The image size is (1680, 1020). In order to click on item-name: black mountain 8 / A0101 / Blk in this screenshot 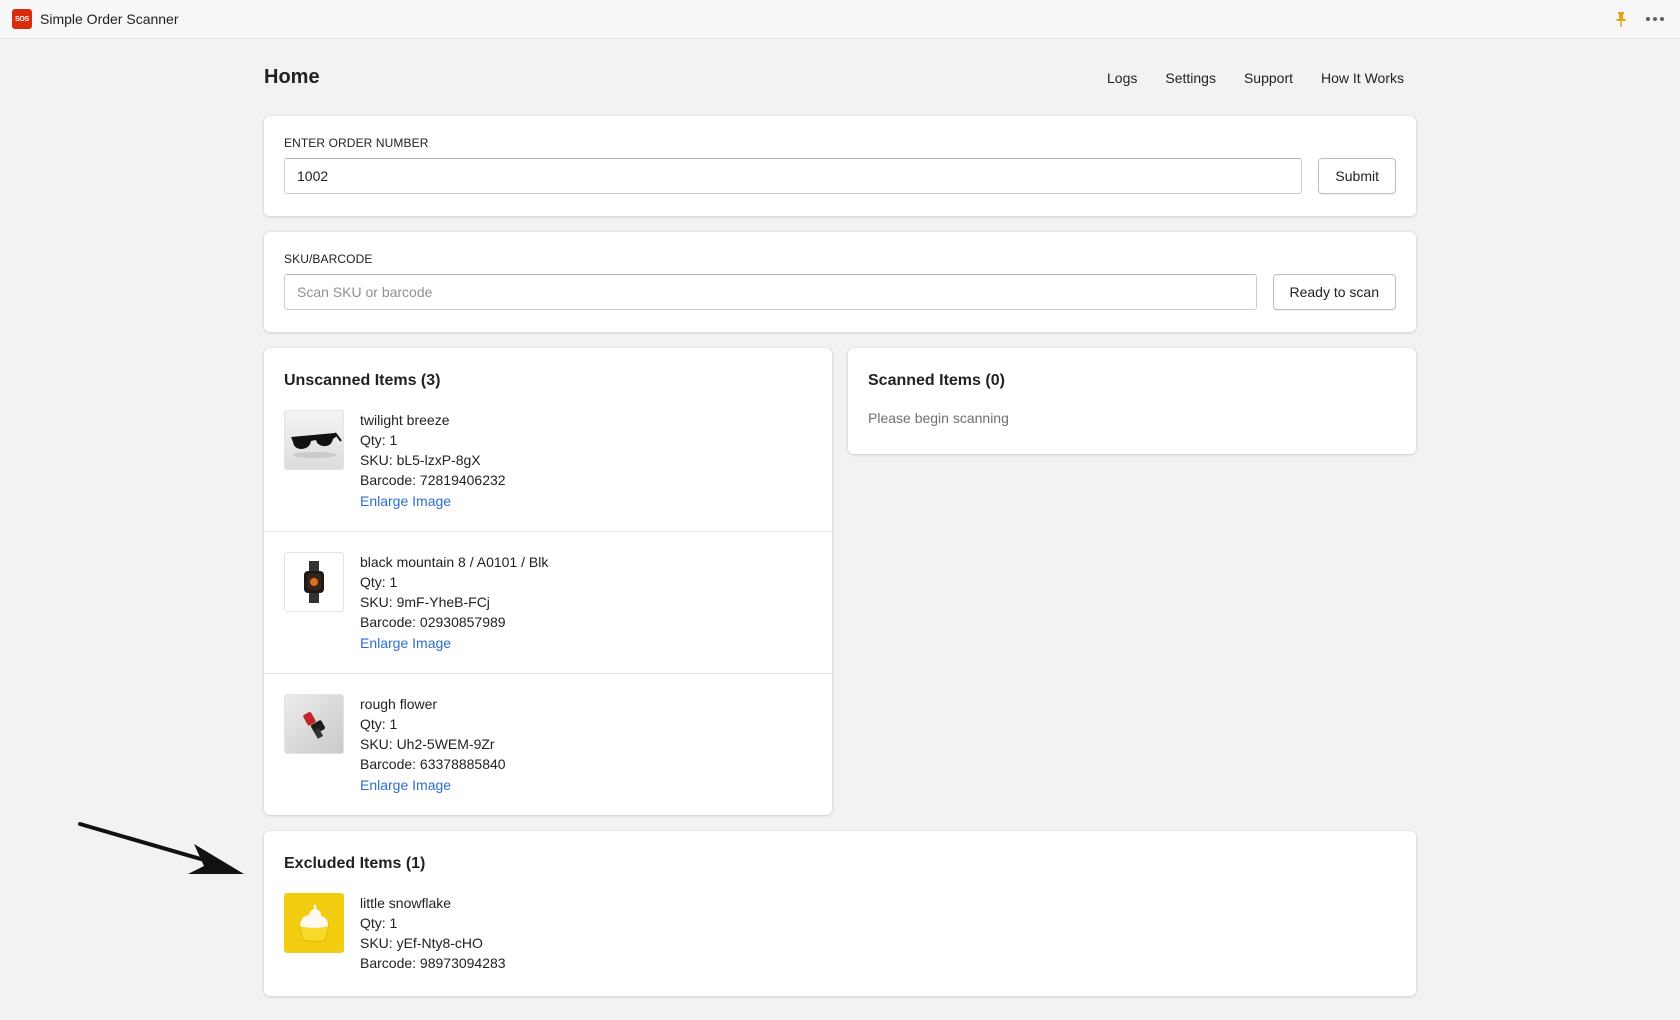, I will do `click(454, 562)`.